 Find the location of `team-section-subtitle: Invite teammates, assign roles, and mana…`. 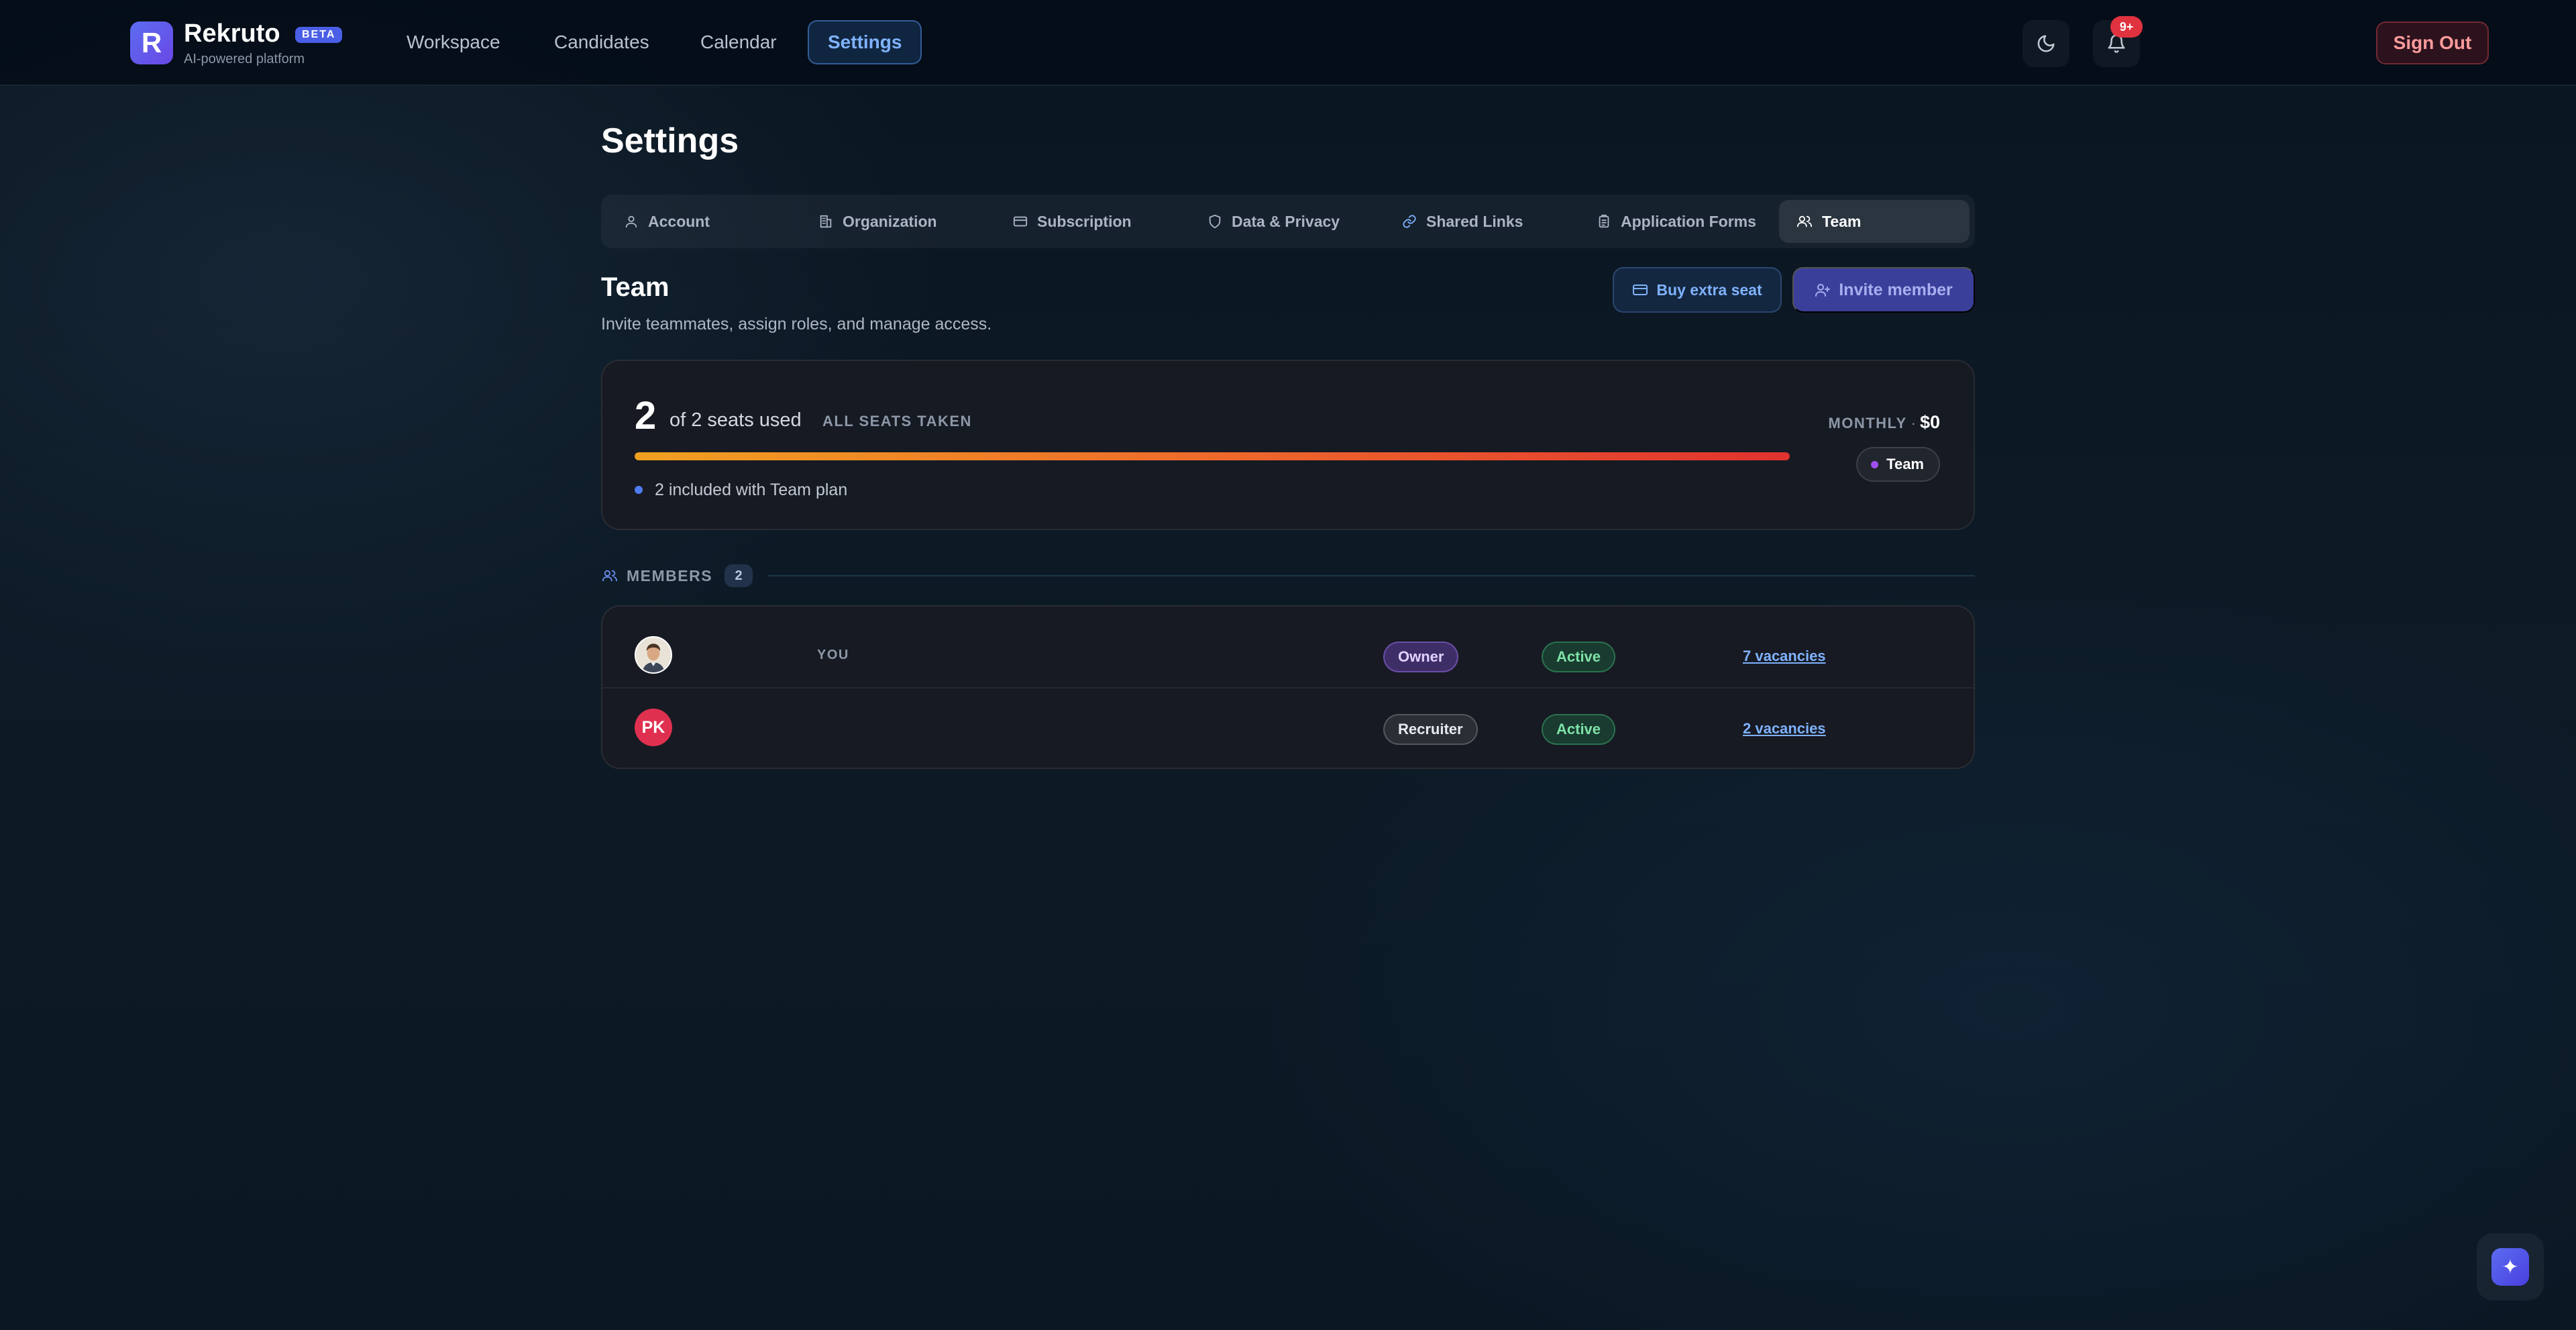

team-section-subtitle: Invite teammates, assign roles, and mana… is located at coordinates (796, 324).